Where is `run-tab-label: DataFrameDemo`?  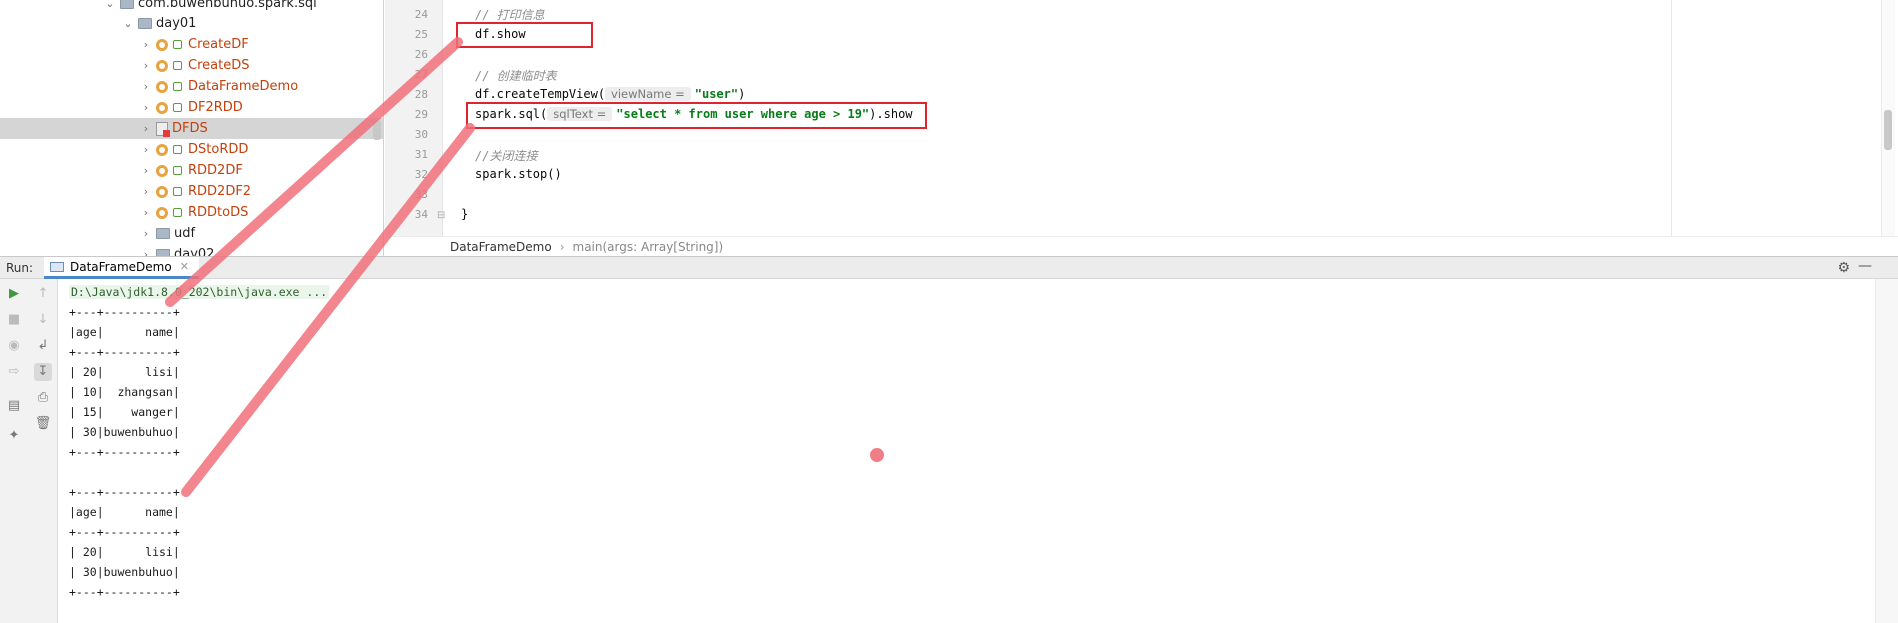
run-tab-label: DataFrameDemo is located at coordinates (121, 266).